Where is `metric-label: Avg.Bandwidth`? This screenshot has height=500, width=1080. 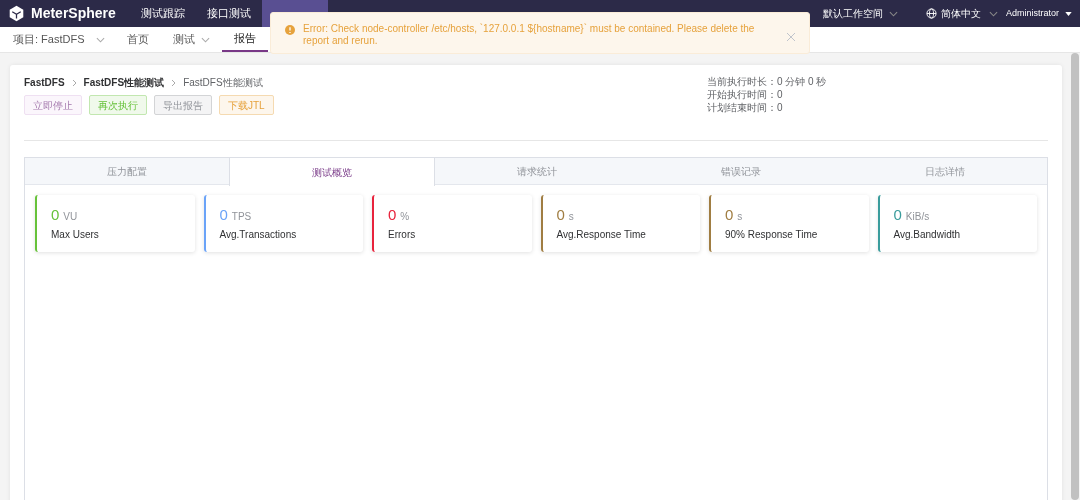
metric-label: Avg.Bandwidth is located at coordinates (927, 235).